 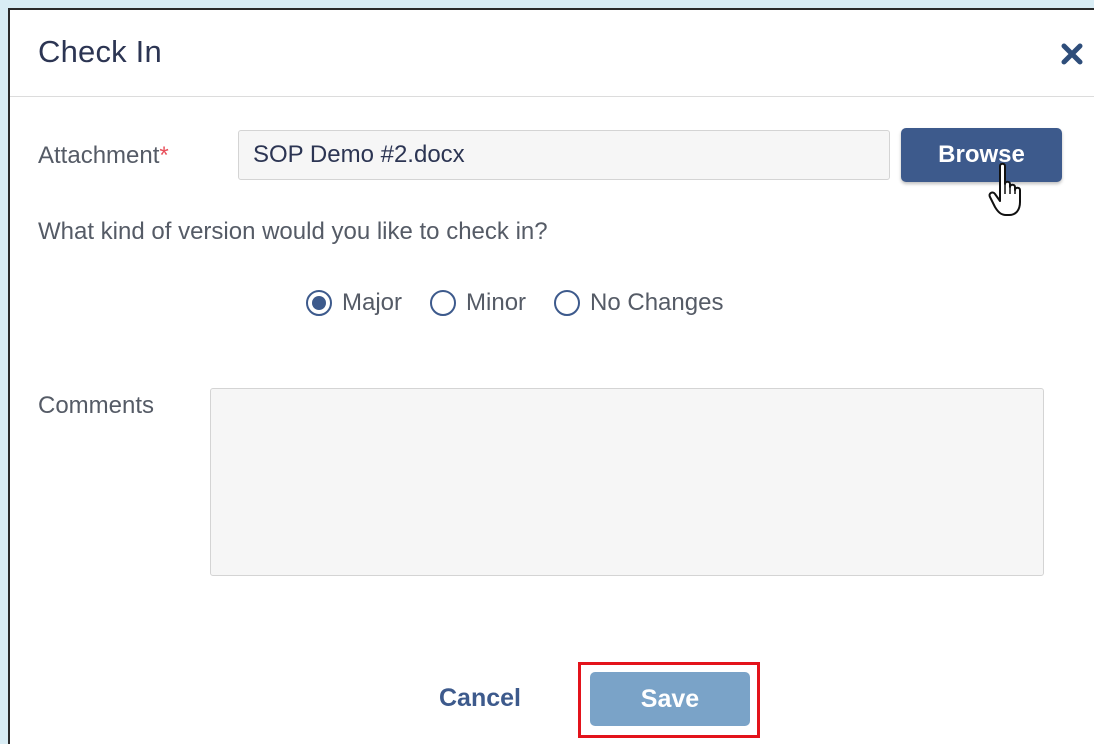 I want to click on version-radio-group: Major Minor No Changes, so click(x=528, y=303).